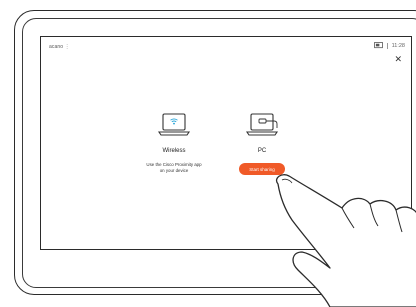 Image resolution: width=416 pixels, height=307 pixels. I want to click on status-time: 11:28, so click(398, 45).